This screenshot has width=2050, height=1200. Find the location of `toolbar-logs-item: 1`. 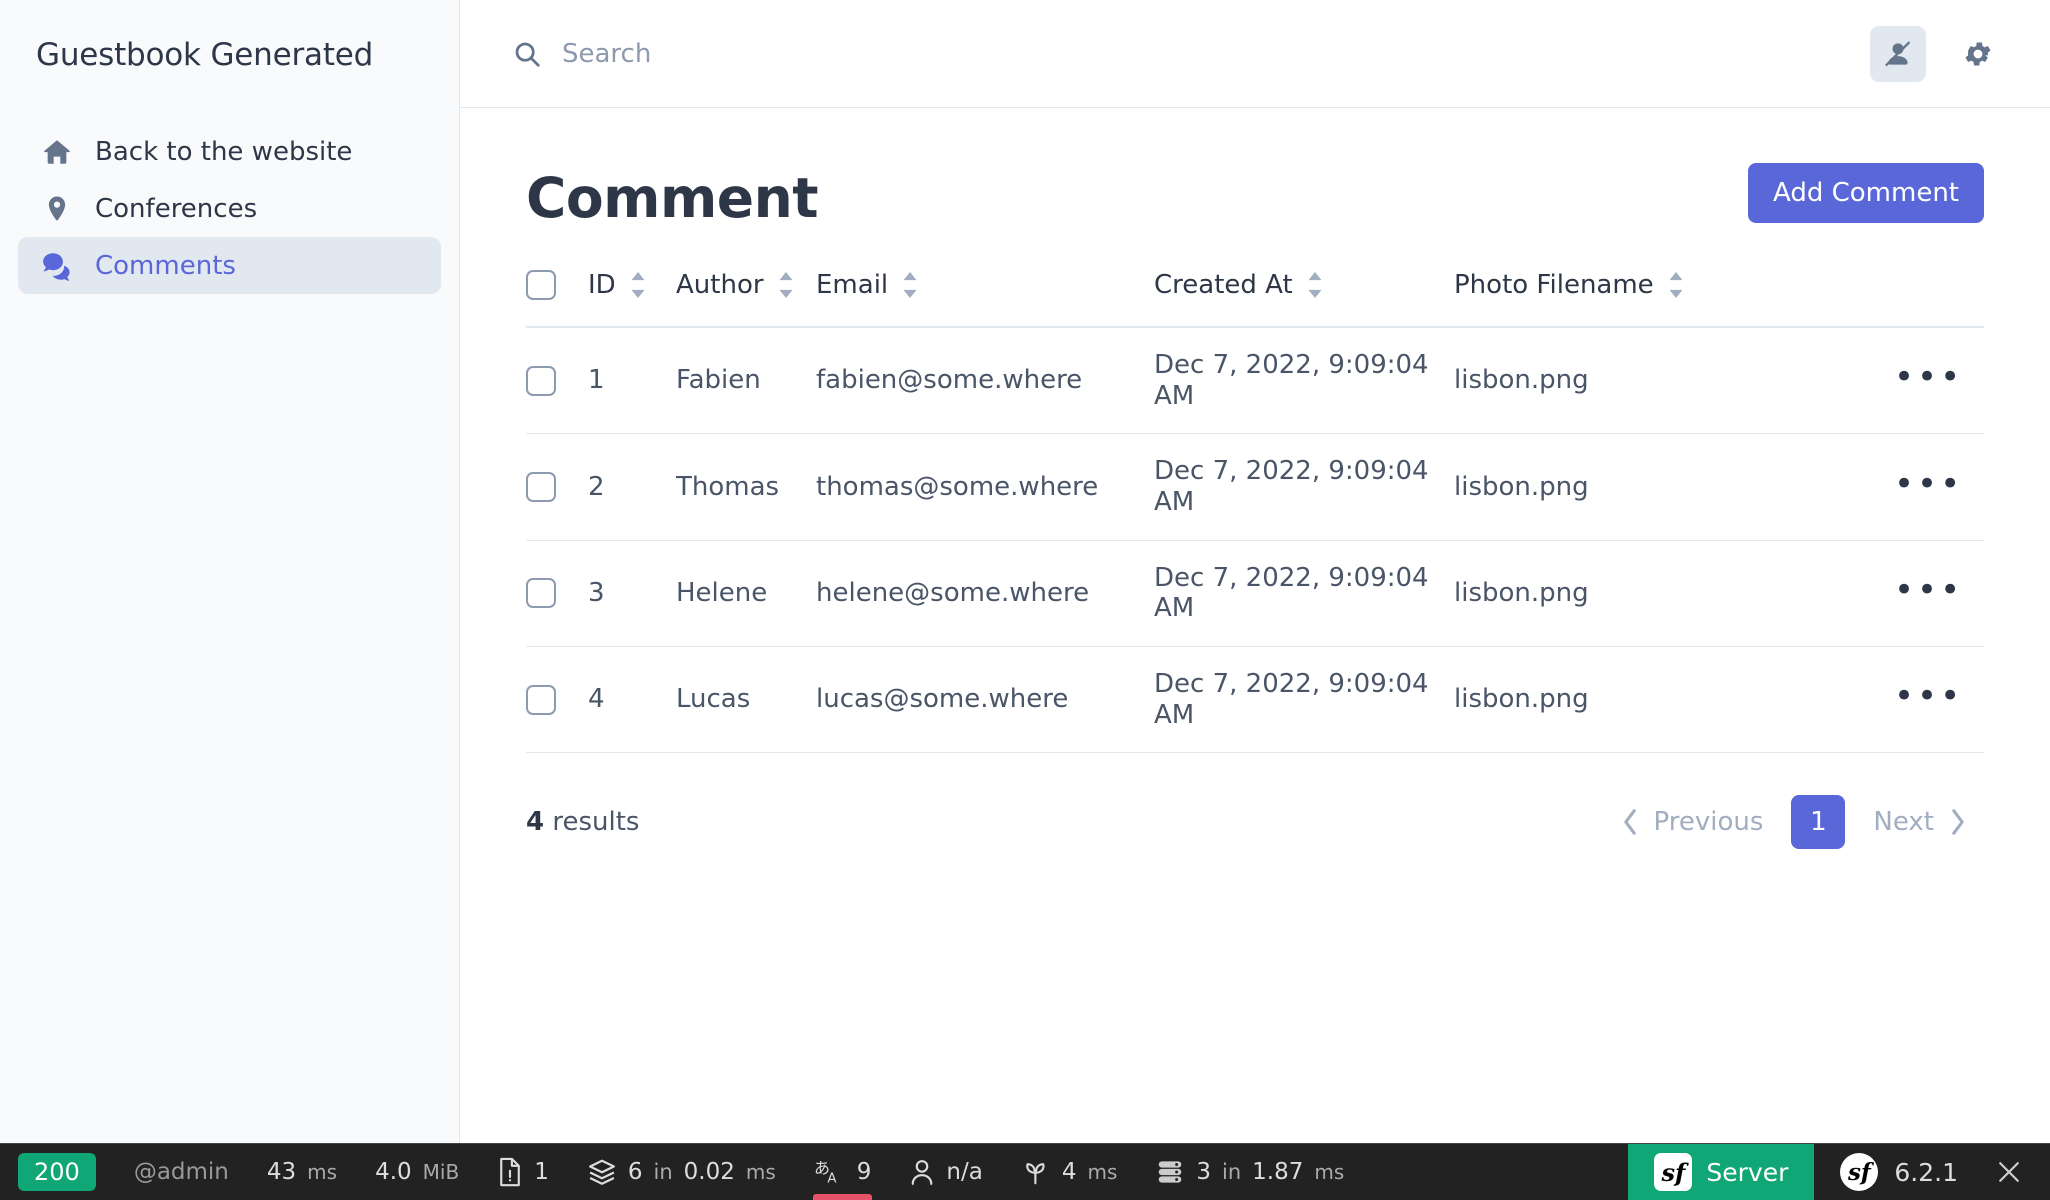

toolbar-logs-item: 1 is located at coordinates (523, 1172).